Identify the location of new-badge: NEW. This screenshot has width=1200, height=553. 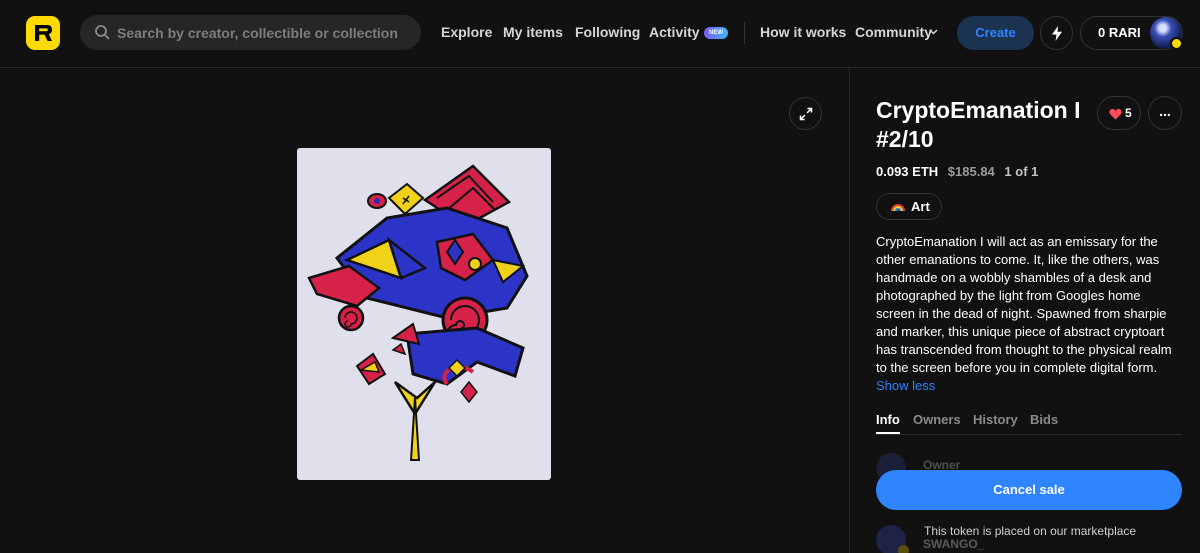
(716, 33).